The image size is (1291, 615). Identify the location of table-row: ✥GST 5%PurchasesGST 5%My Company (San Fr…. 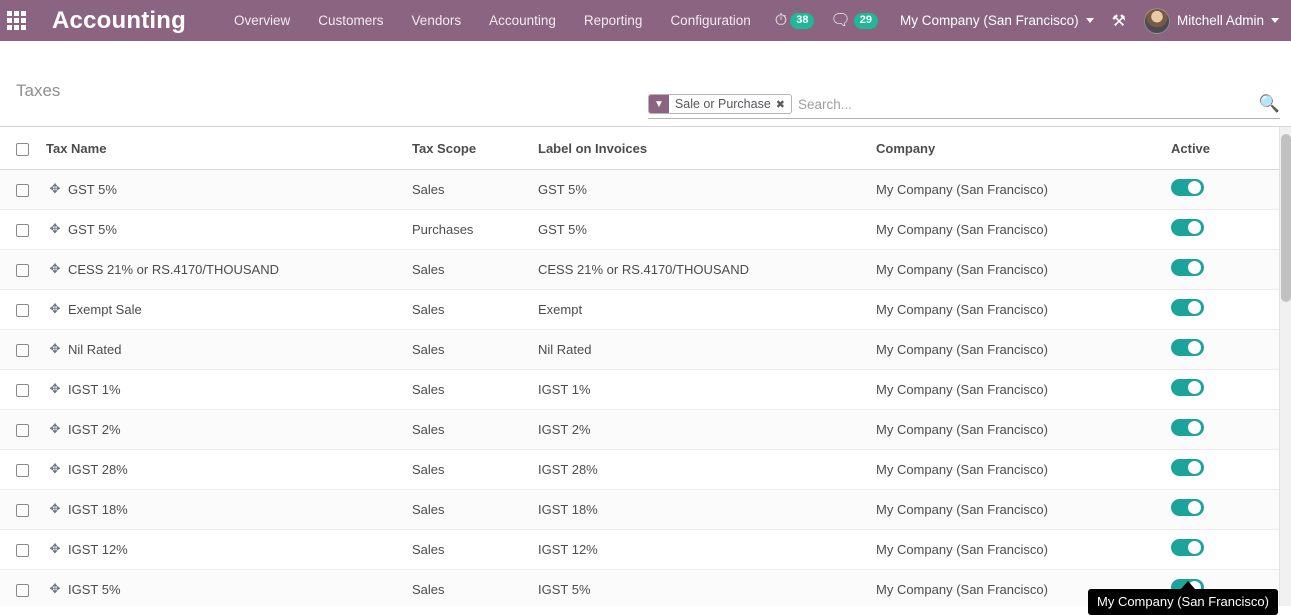
(639, 230).